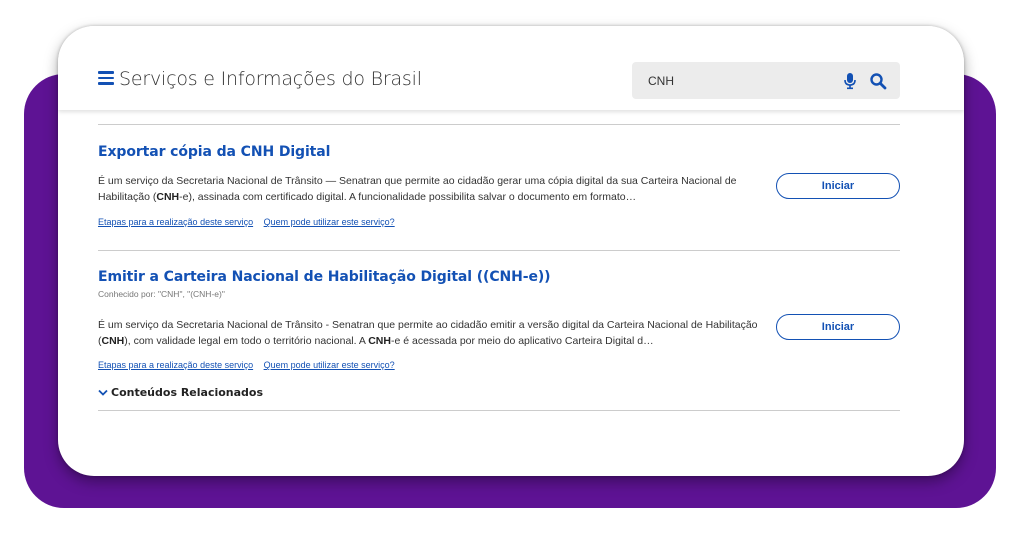 The height and width of the screenshot is (536, 1024). What do you see at coordinates (106, 78) in the screenshot?
I see `hamburger-menu-icon` at bounding box center [106, 78].